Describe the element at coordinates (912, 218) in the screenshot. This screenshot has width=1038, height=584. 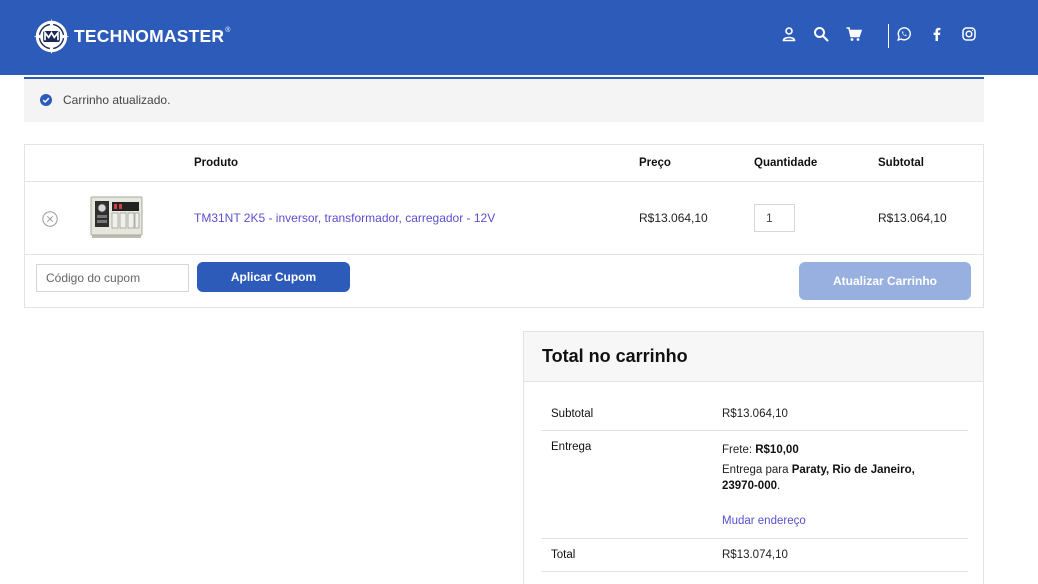
I see `product-subtotal: R$13.064,10` at that location.